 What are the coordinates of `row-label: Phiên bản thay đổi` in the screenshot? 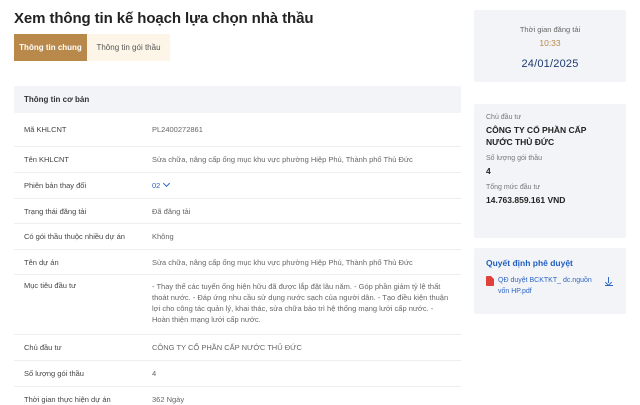 It's located at (55, 185).